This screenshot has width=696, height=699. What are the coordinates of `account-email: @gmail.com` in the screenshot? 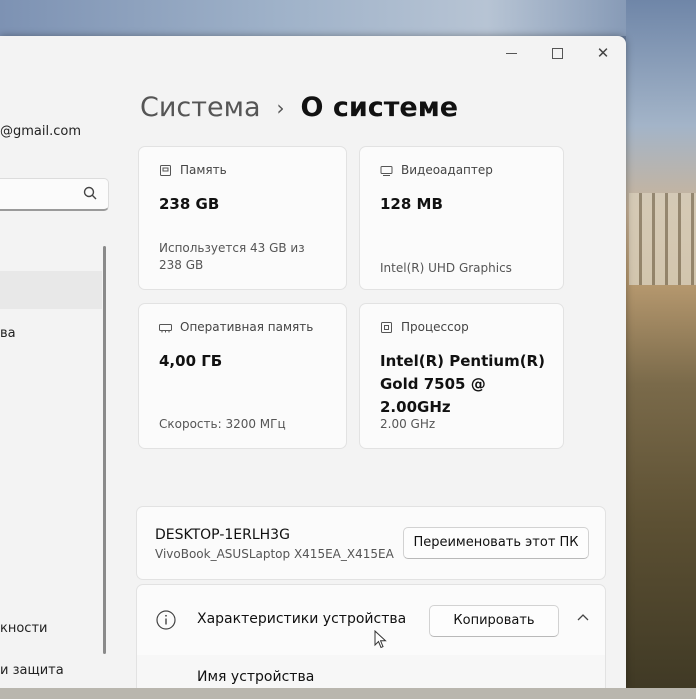 It's located at (41, 131).